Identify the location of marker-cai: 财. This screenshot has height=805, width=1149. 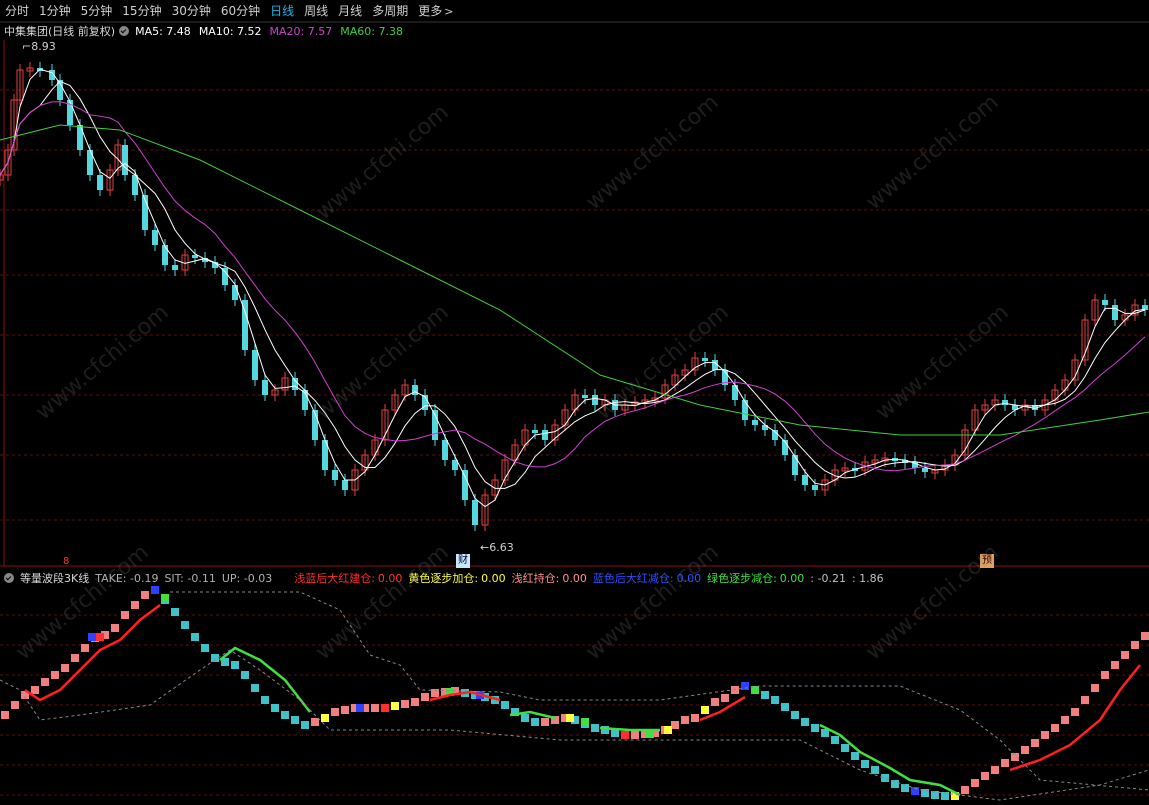
(463, 561).